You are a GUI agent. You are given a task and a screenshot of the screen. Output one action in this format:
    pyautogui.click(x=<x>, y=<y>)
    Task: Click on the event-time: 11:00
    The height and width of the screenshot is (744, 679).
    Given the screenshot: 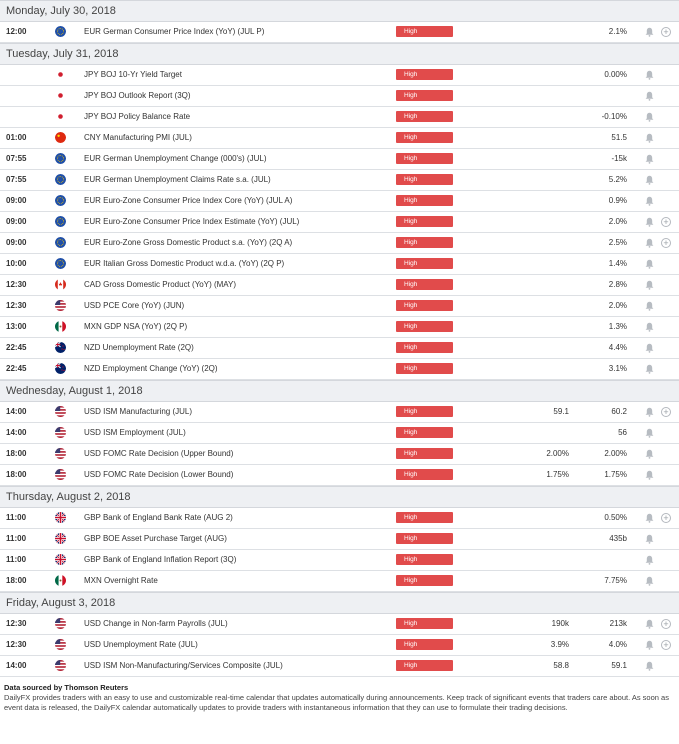 What is the action you would take?
    pyautogui.click(x=16, y=538)
    